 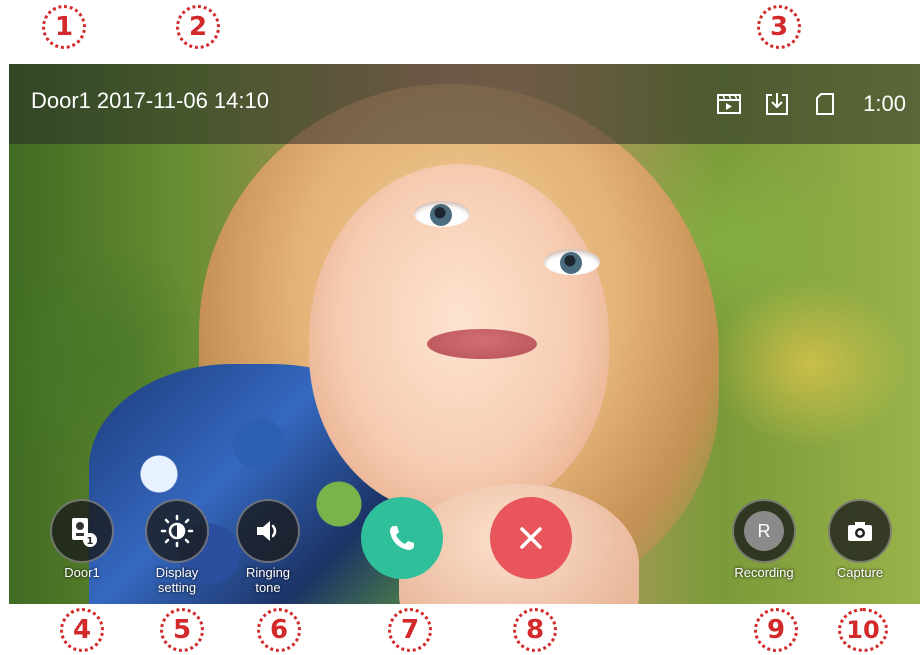 I want to click on video-feed-eye-right, so click(x=572, y=262).